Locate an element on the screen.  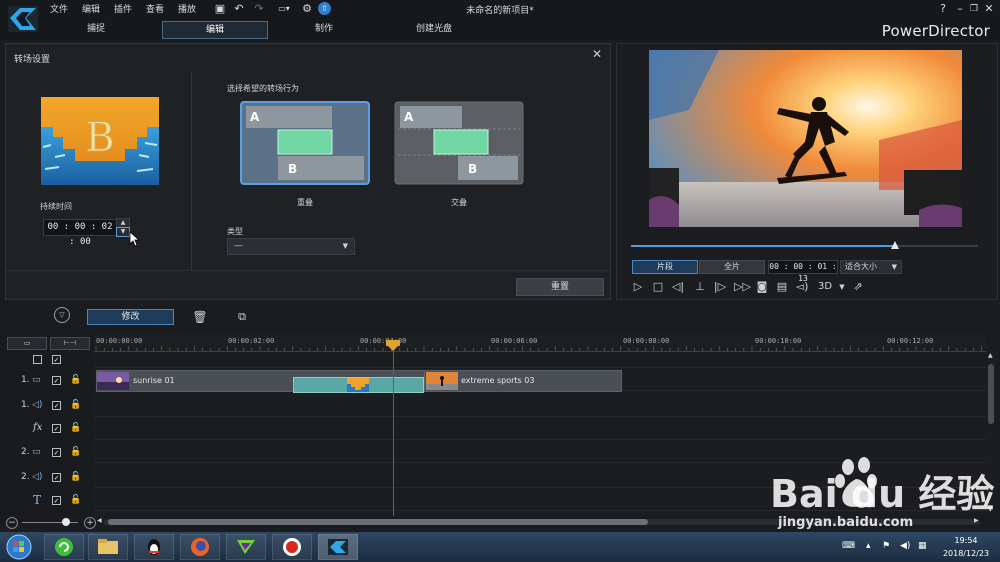
video-track-2-checkbox: ✓ is located at coordinates (56, 452).